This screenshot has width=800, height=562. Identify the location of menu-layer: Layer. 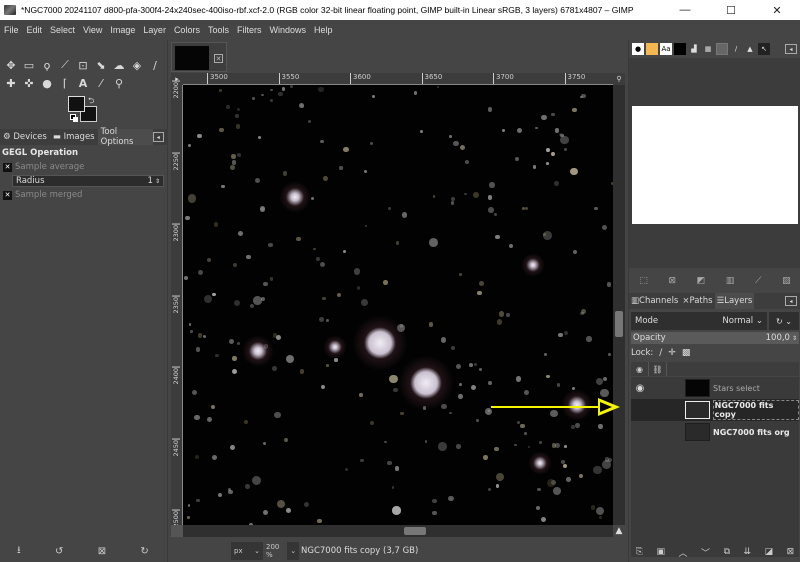
(154, 30).